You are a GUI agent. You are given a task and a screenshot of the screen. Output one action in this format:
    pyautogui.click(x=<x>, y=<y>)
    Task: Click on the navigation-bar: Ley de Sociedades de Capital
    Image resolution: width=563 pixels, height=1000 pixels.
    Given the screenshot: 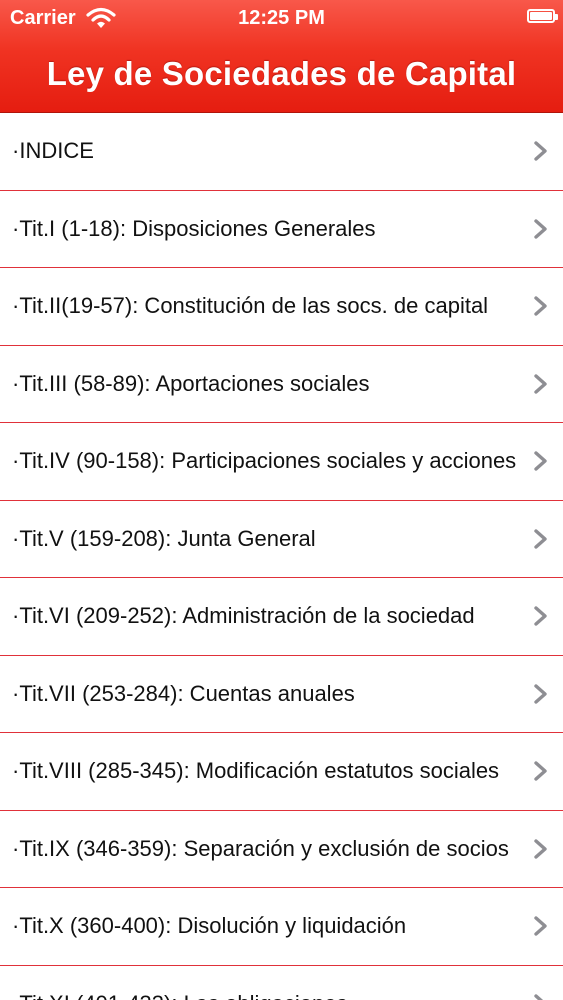 What is the action you would take?
    pyautogui.click(x=281, y=74)
    